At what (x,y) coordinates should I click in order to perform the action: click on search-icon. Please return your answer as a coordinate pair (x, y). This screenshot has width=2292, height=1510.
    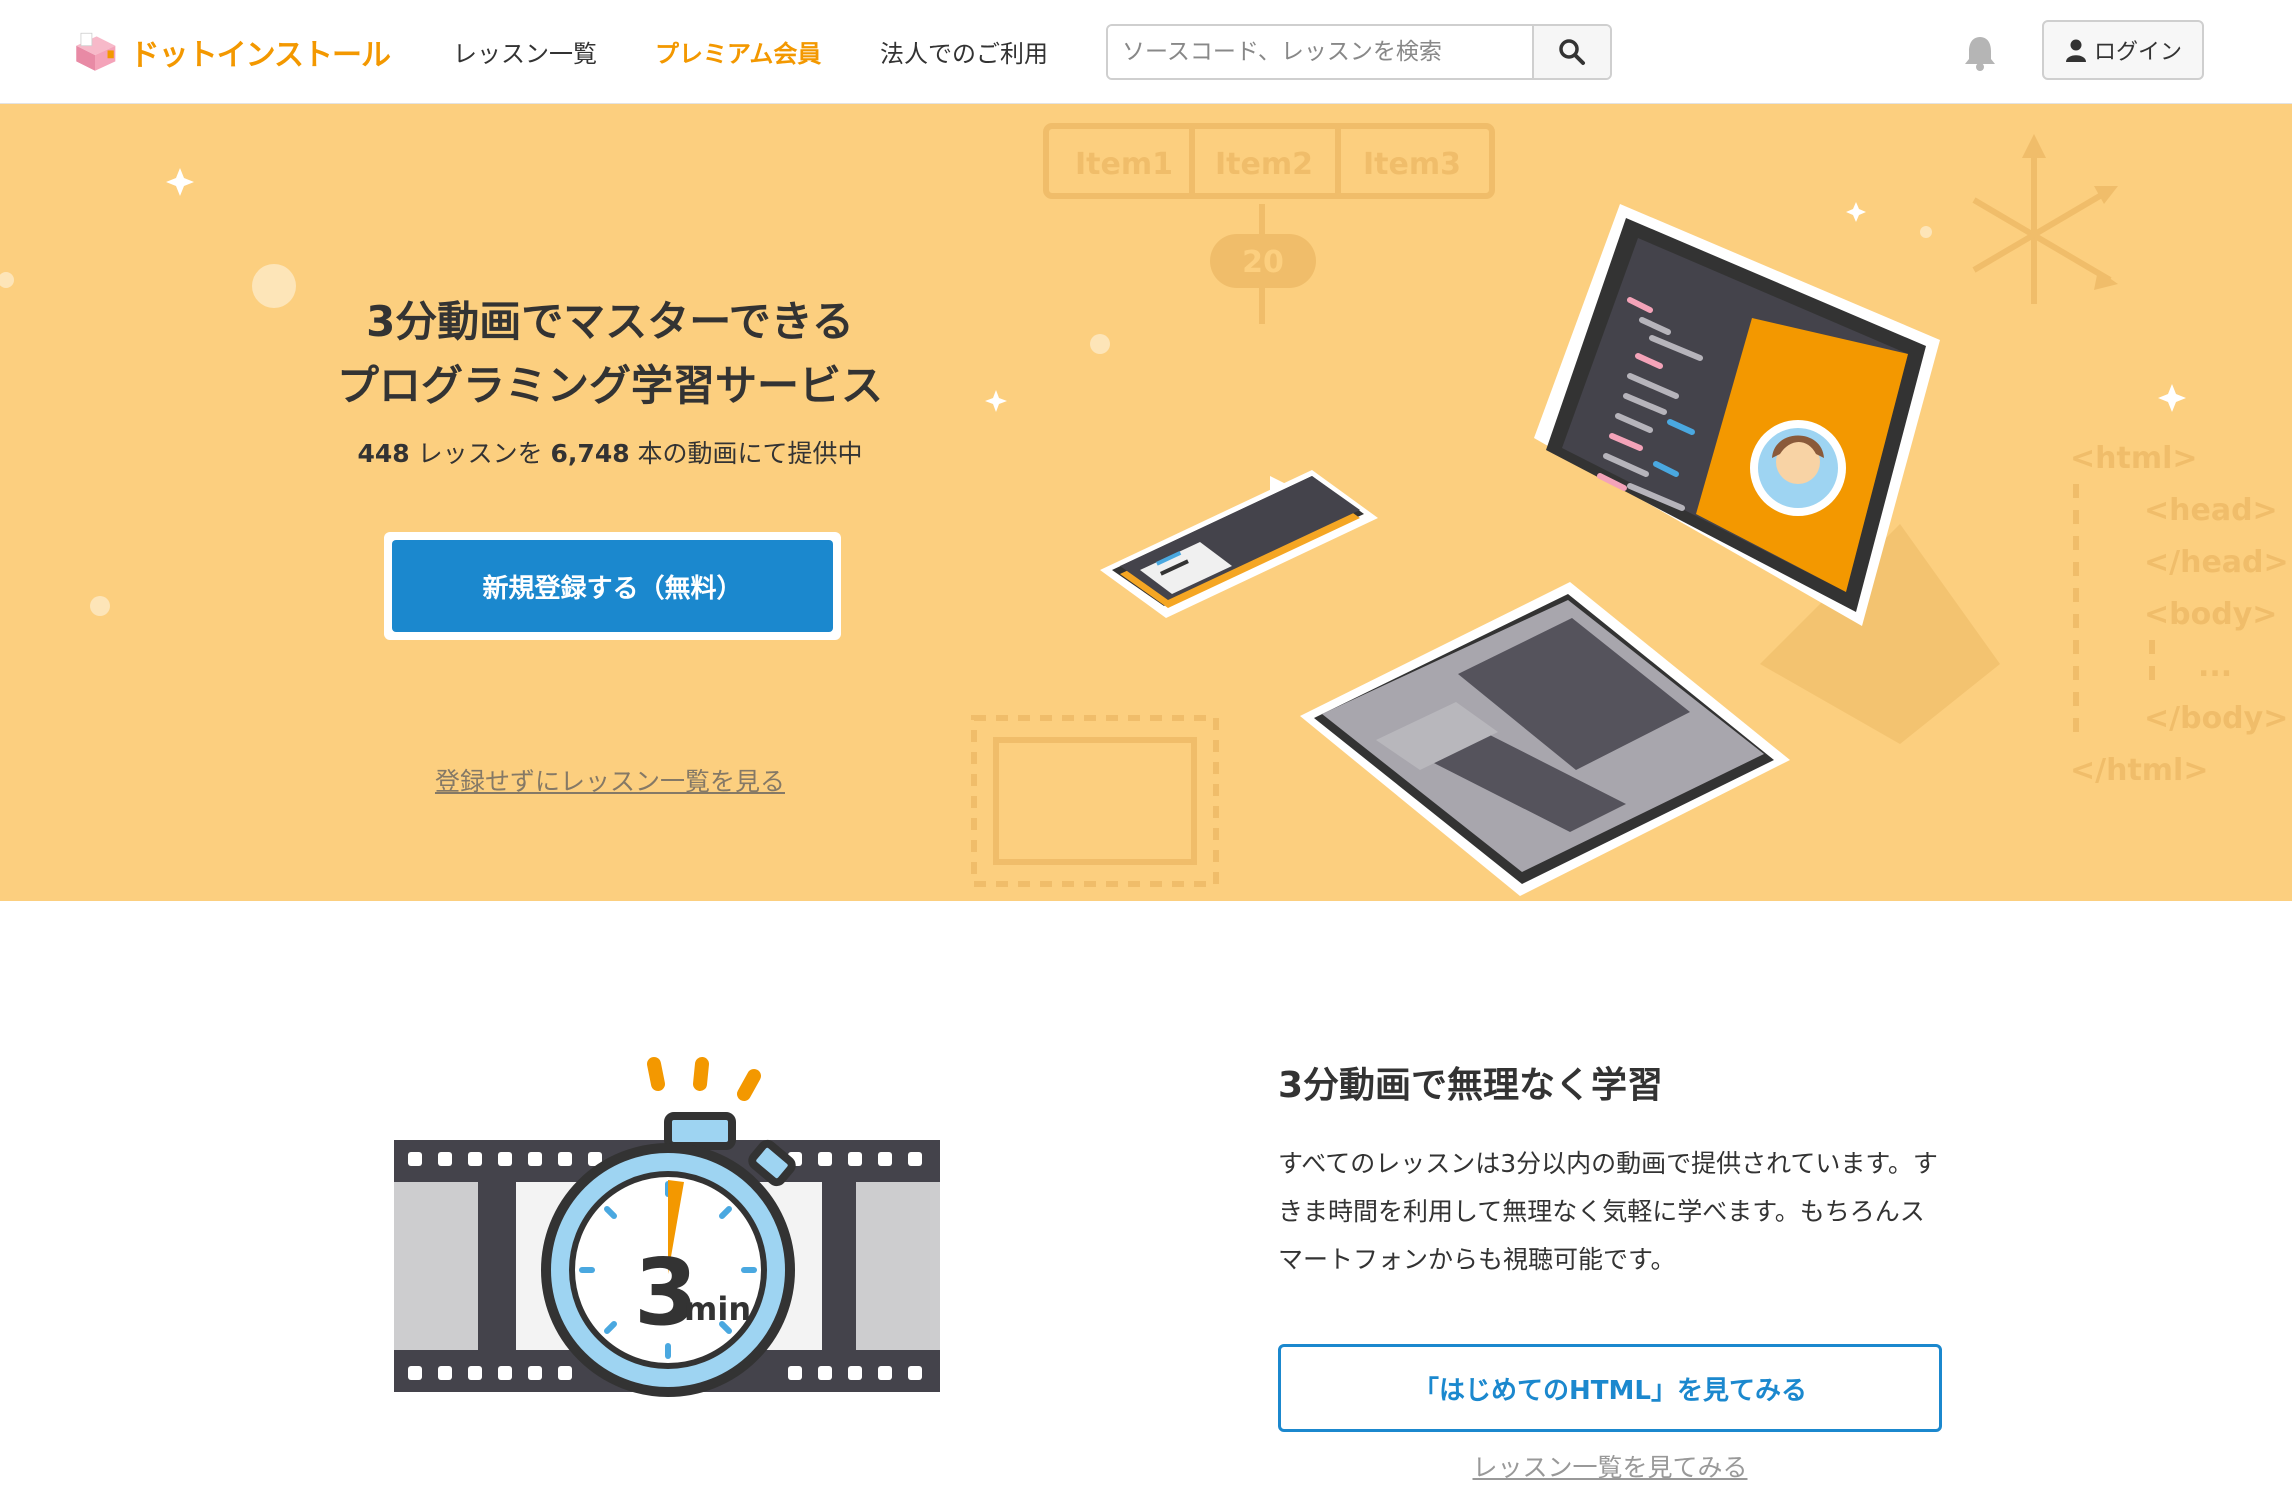
    Looking at the image, I should click on (1572, 52).